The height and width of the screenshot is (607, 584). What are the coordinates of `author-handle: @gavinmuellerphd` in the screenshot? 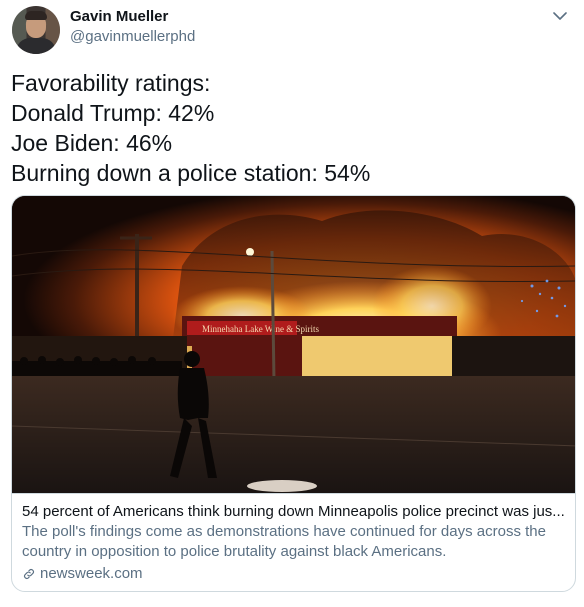 It's located at (132, 37).